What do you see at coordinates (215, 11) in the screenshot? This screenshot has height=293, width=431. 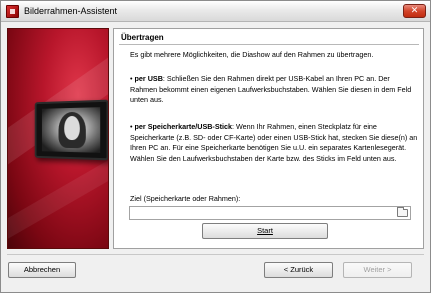 I see `title-bar: Bilderrahmen-Assistent ✕` at bounding box center [215, 11].